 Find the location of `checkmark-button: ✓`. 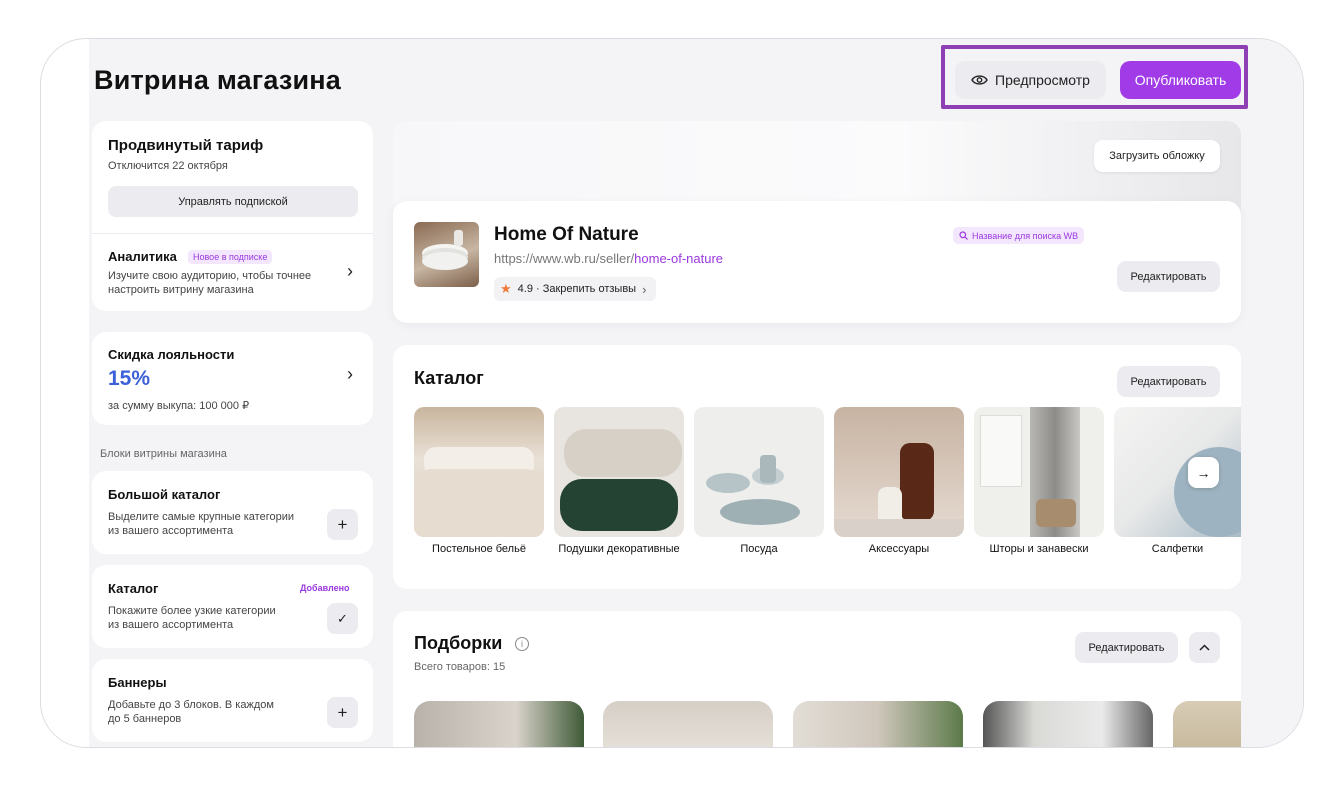

checkmark-button: ✓ is located at coordinates (342, 618).